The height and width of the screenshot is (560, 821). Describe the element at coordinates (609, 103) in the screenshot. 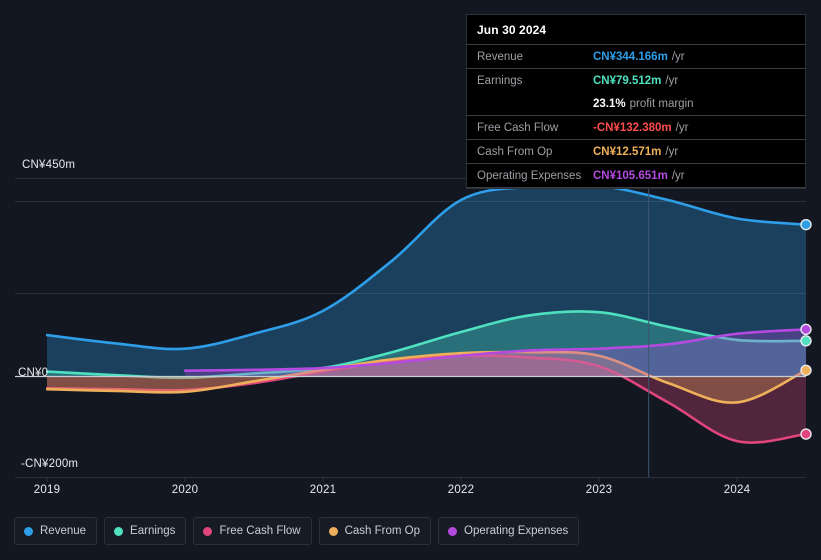

I see `tooltip-row-value: 23.1%` at that location.